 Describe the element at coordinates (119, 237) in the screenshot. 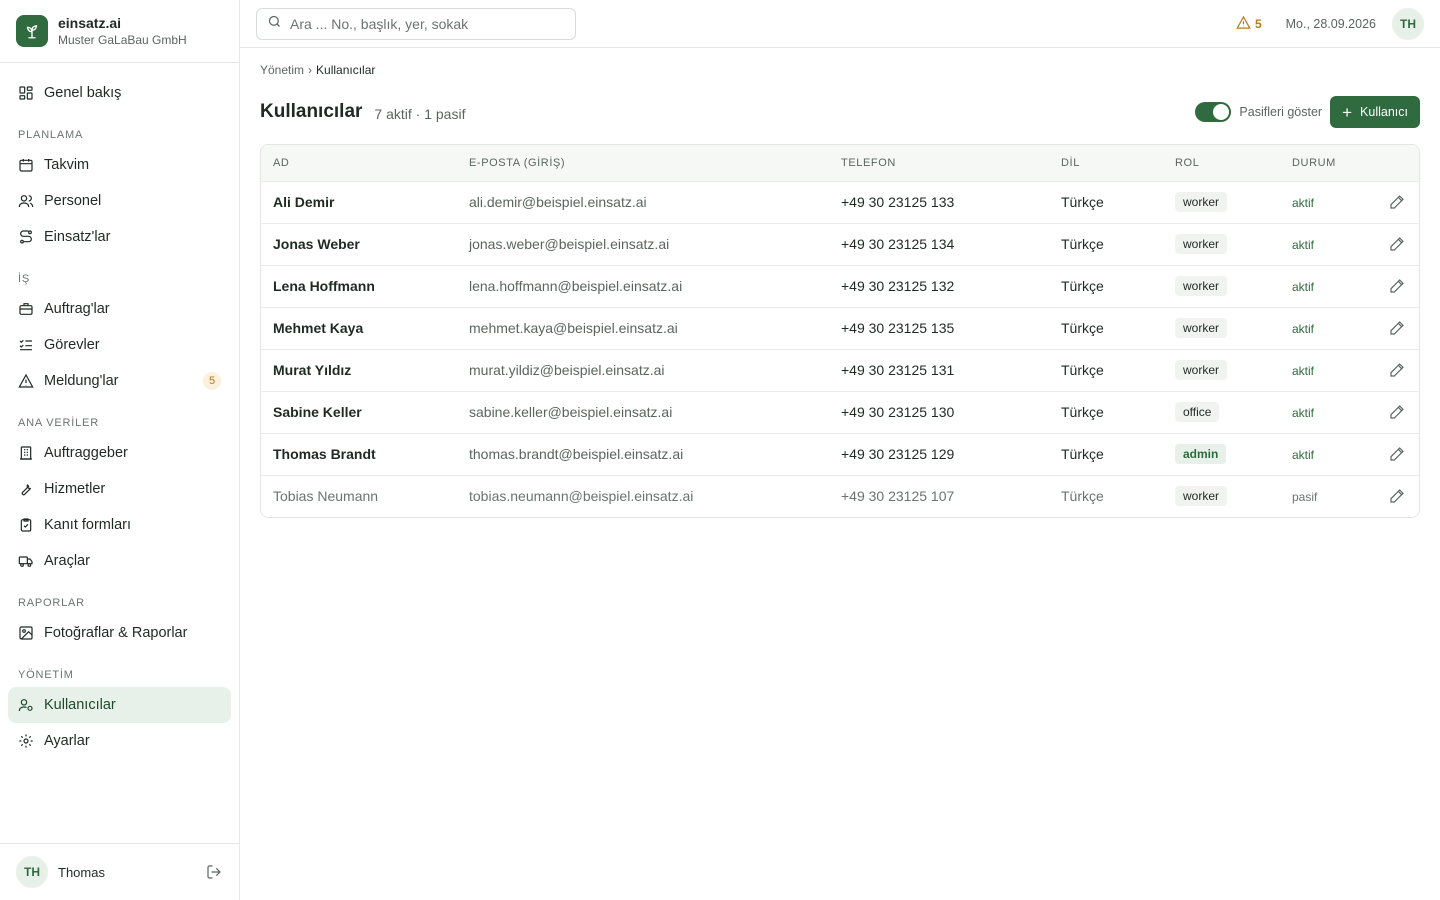

I see `sidebar-item-einsatzlar: Einsatz'lar` at that location.